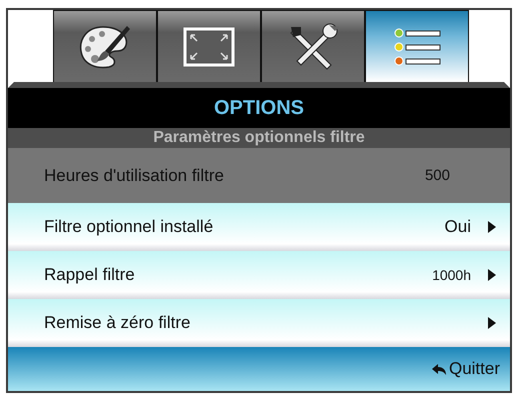  I want to click on menu-row: Rappel filtre 1000h, so click(259, 275).